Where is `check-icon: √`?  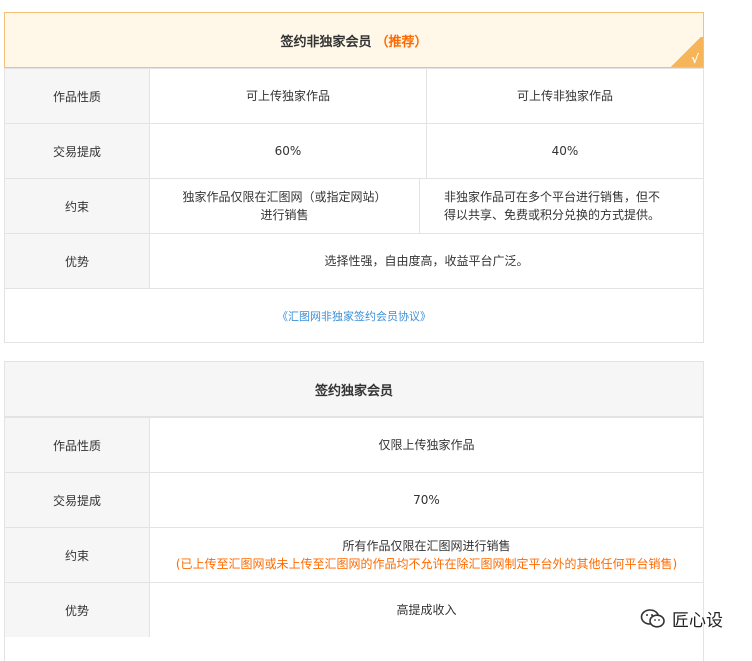 check-icon: √ is located at coordinates (694, 59).